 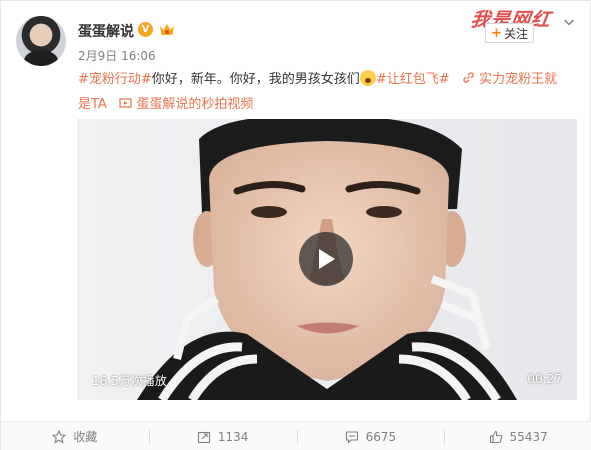 What do you see at coordinates (117, 55) in the screenshot?
I see `post-time: 2月9日 16:06` at bounding box center [117, 55].